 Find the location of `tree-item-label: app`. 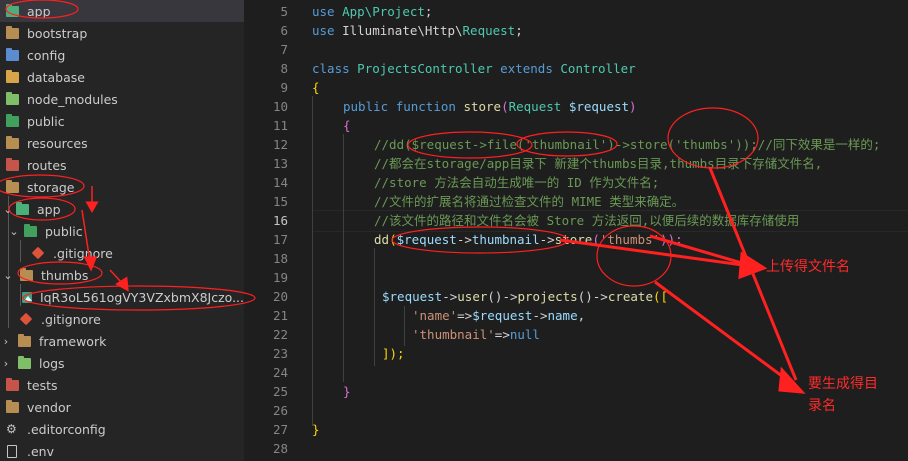

tree-item-label: app is located at coordinates (39, 11).